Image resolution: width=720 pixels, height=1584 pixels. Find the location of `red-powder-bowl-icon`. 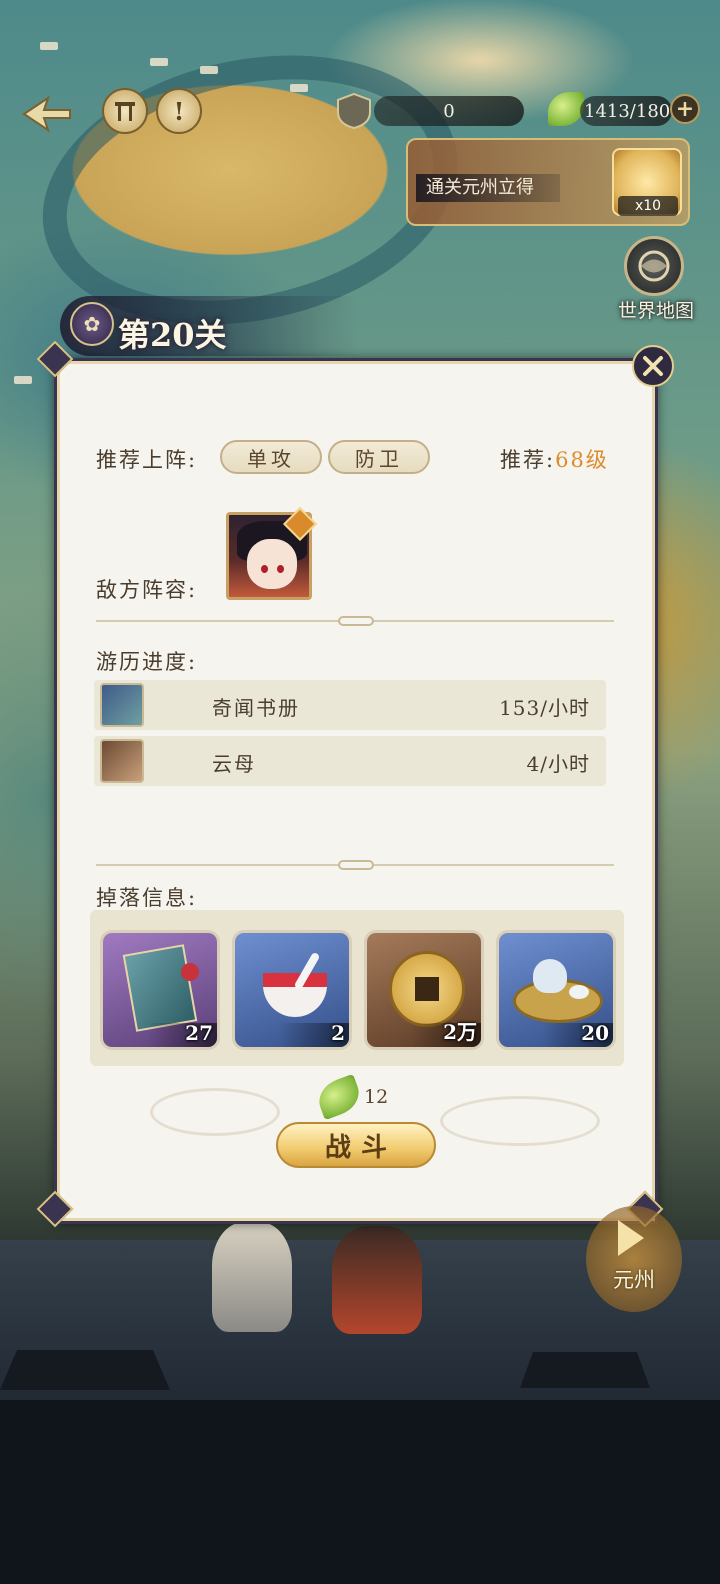

red-powder-bowl-icon is located at coordinates (295, 995).